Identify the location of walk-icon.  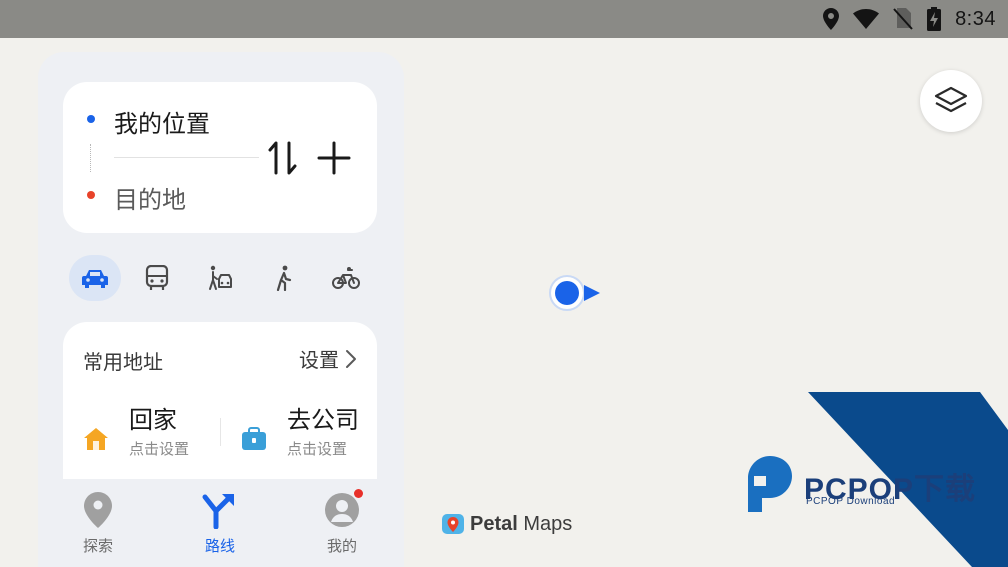
(284, 278).